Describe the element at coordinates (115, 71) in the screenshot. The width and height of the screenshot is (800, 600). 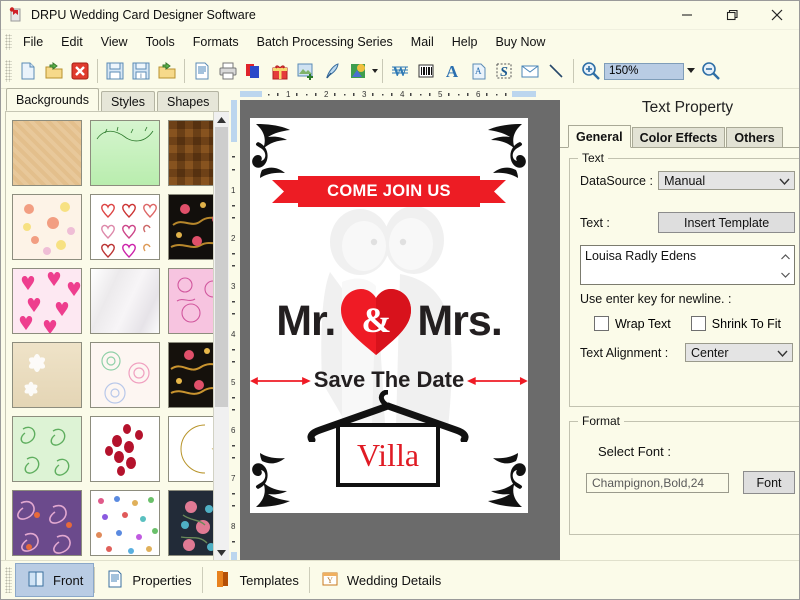
I see `save-icon` at that location.